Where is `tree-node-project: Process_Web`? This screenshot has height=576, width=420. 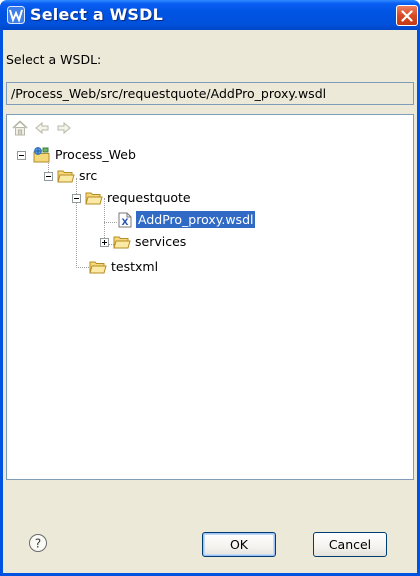
tree-node-project: Process_Web is located at coordinates (117, 156).